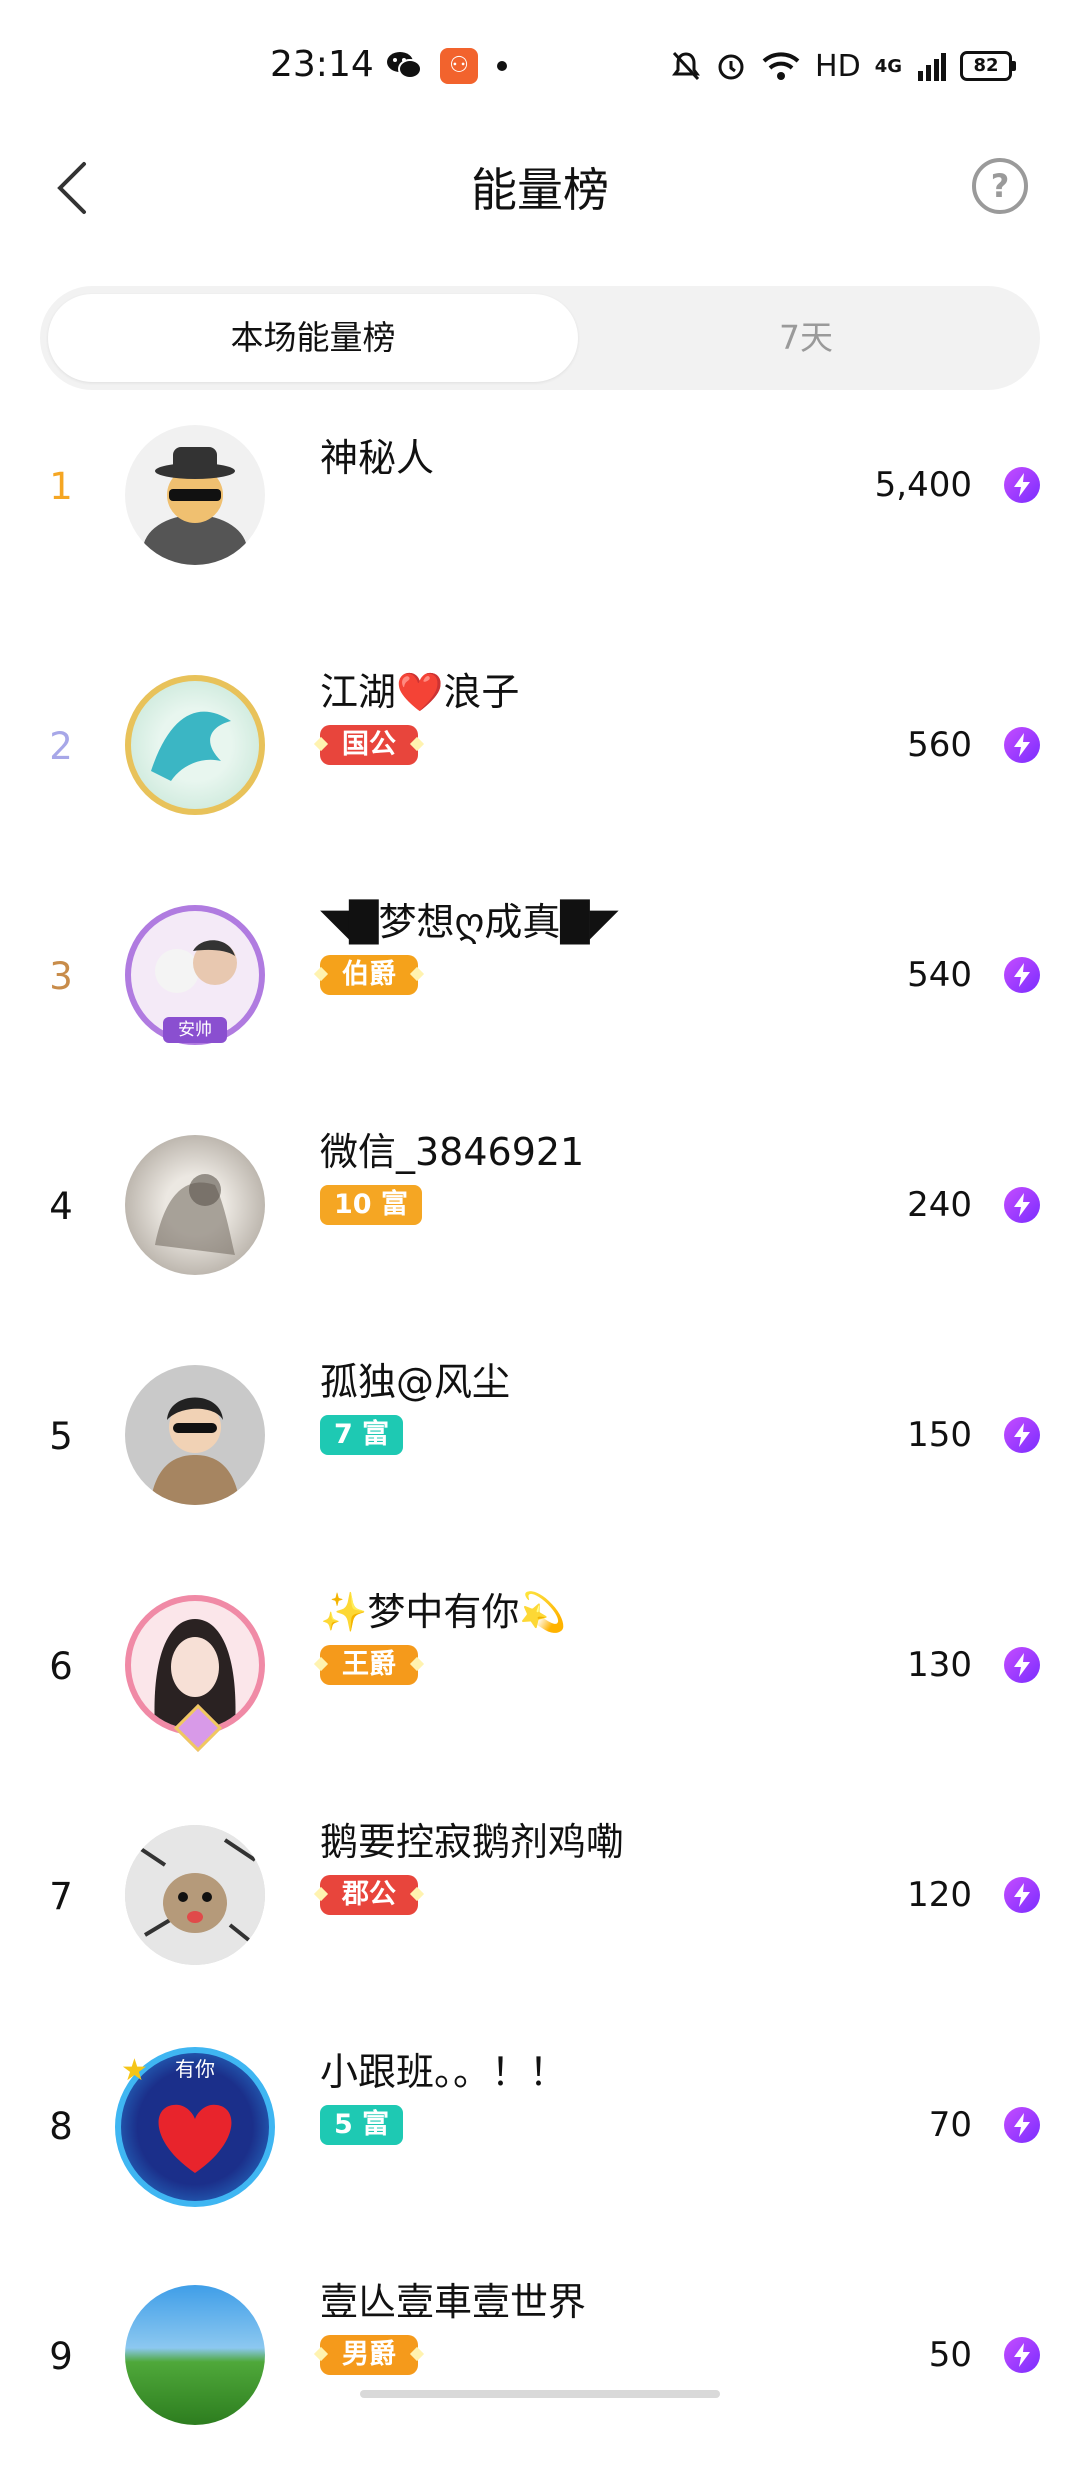  I want to click on wealth-badge: 10 富, so click(371, 1205).